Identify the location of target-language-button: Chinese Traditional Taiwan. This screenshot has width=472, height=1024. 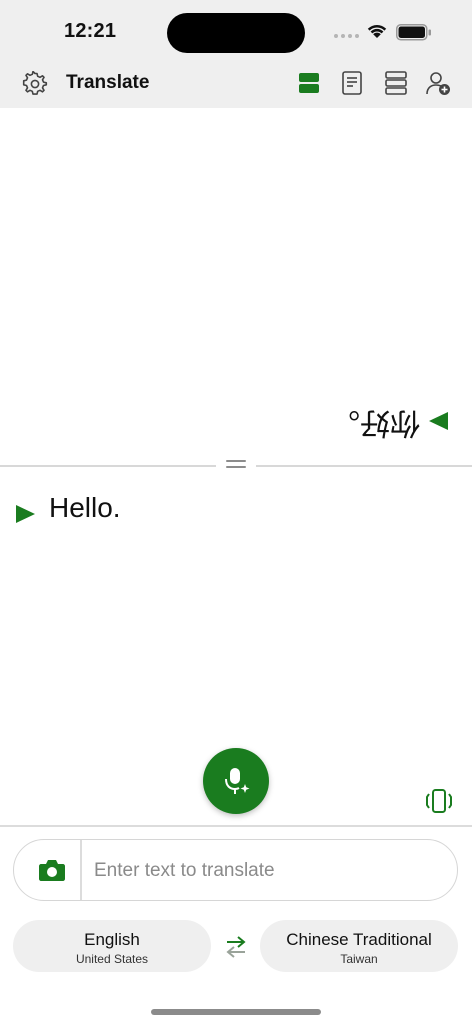
(359, 946).